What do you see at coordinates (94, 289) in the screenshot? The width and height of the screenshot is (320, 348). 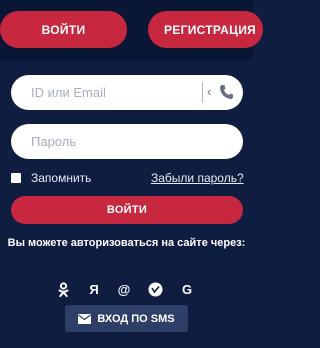 I see `yandex-icon: Я` at bounding box center [94, 289].